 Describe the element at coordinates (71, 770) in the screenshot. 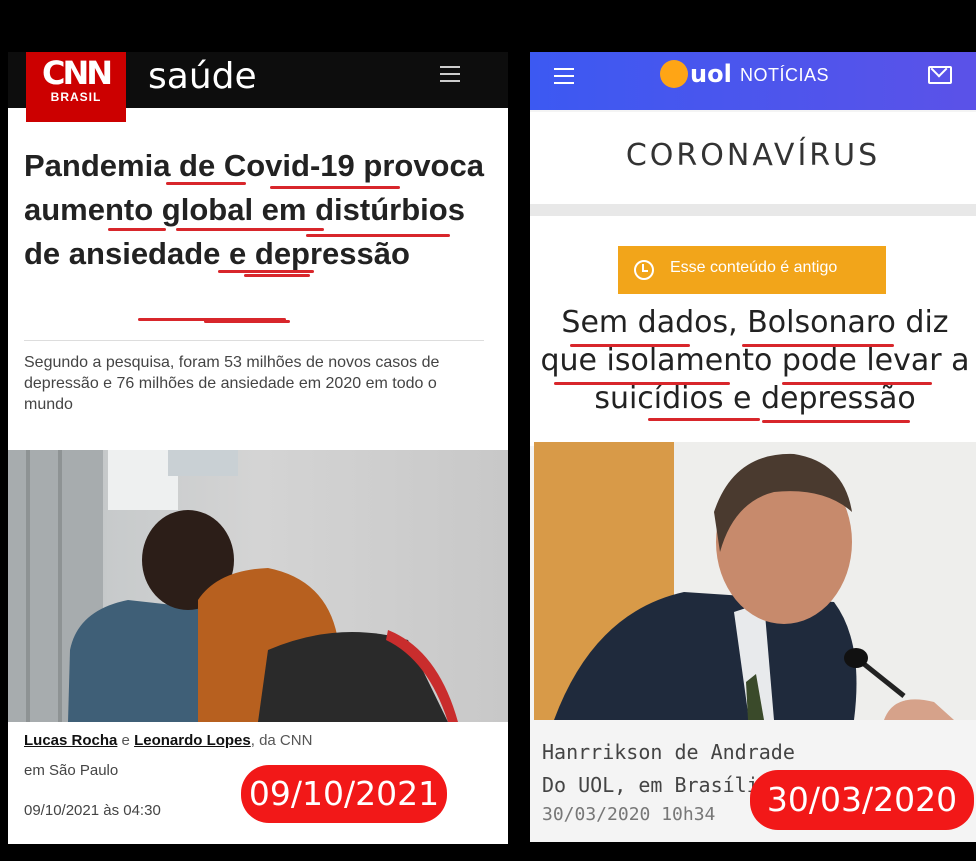

I see `byline-location: em São Paulo` at that location.